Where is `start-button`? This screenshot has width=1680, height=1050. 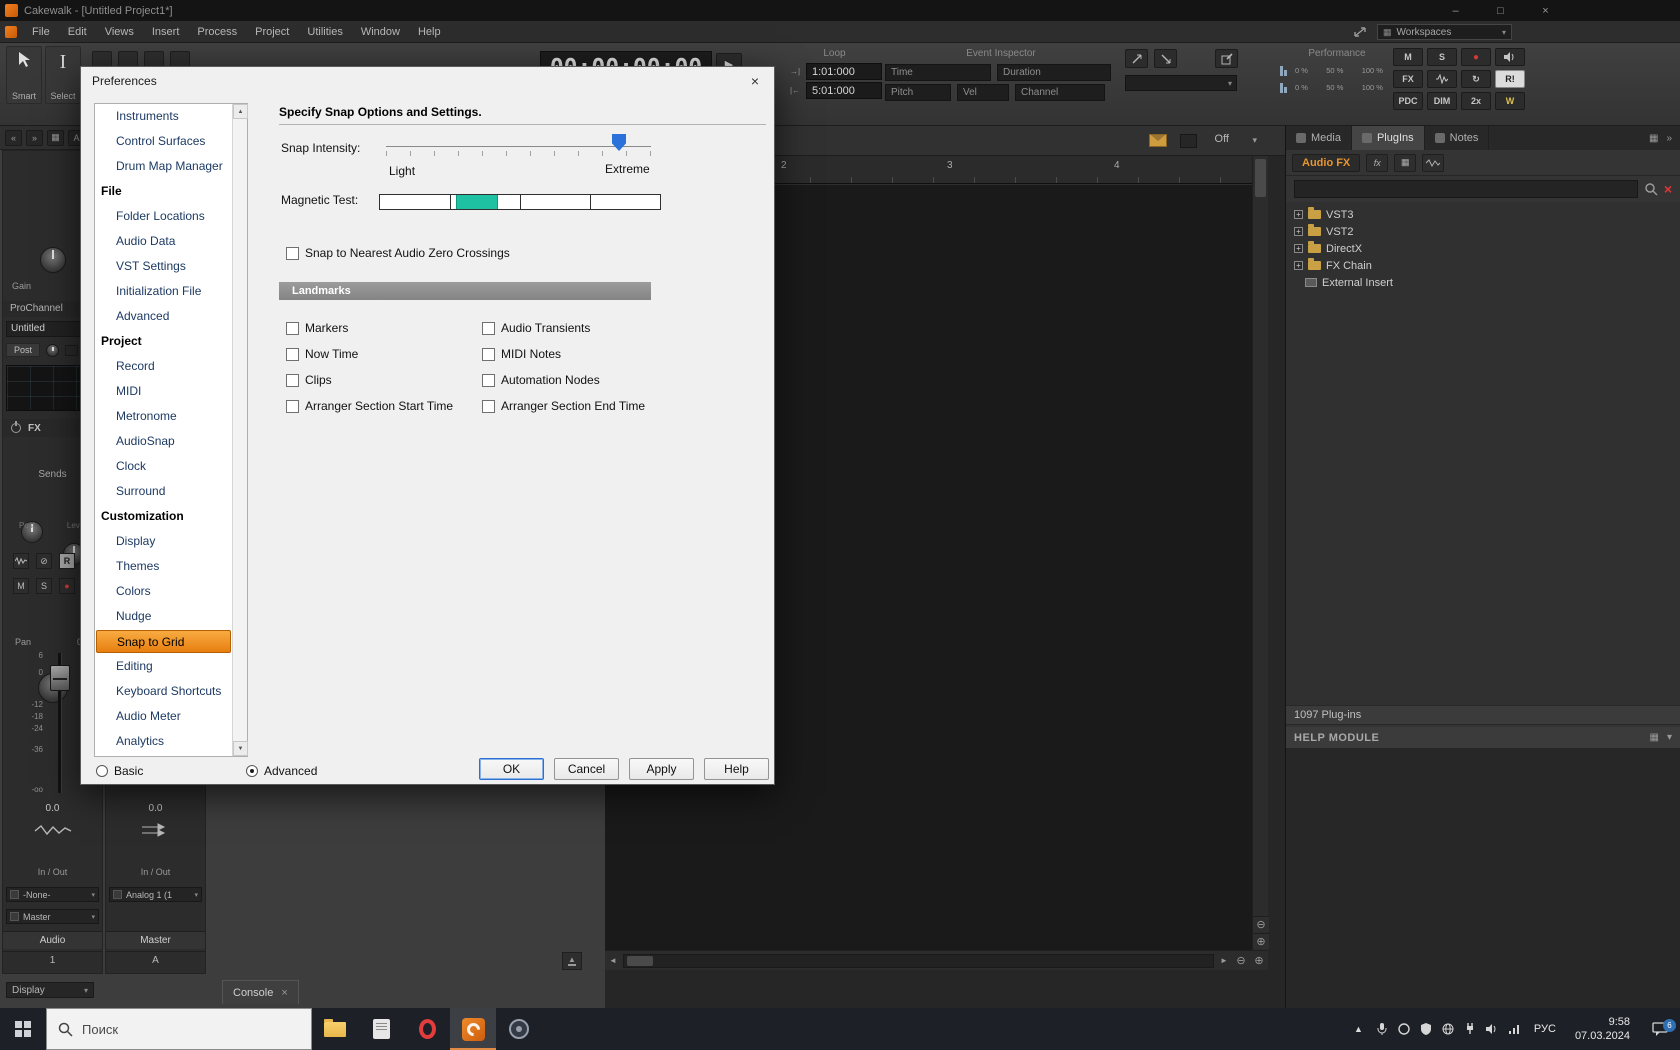
start-button is located at coordinates (23, 1029).